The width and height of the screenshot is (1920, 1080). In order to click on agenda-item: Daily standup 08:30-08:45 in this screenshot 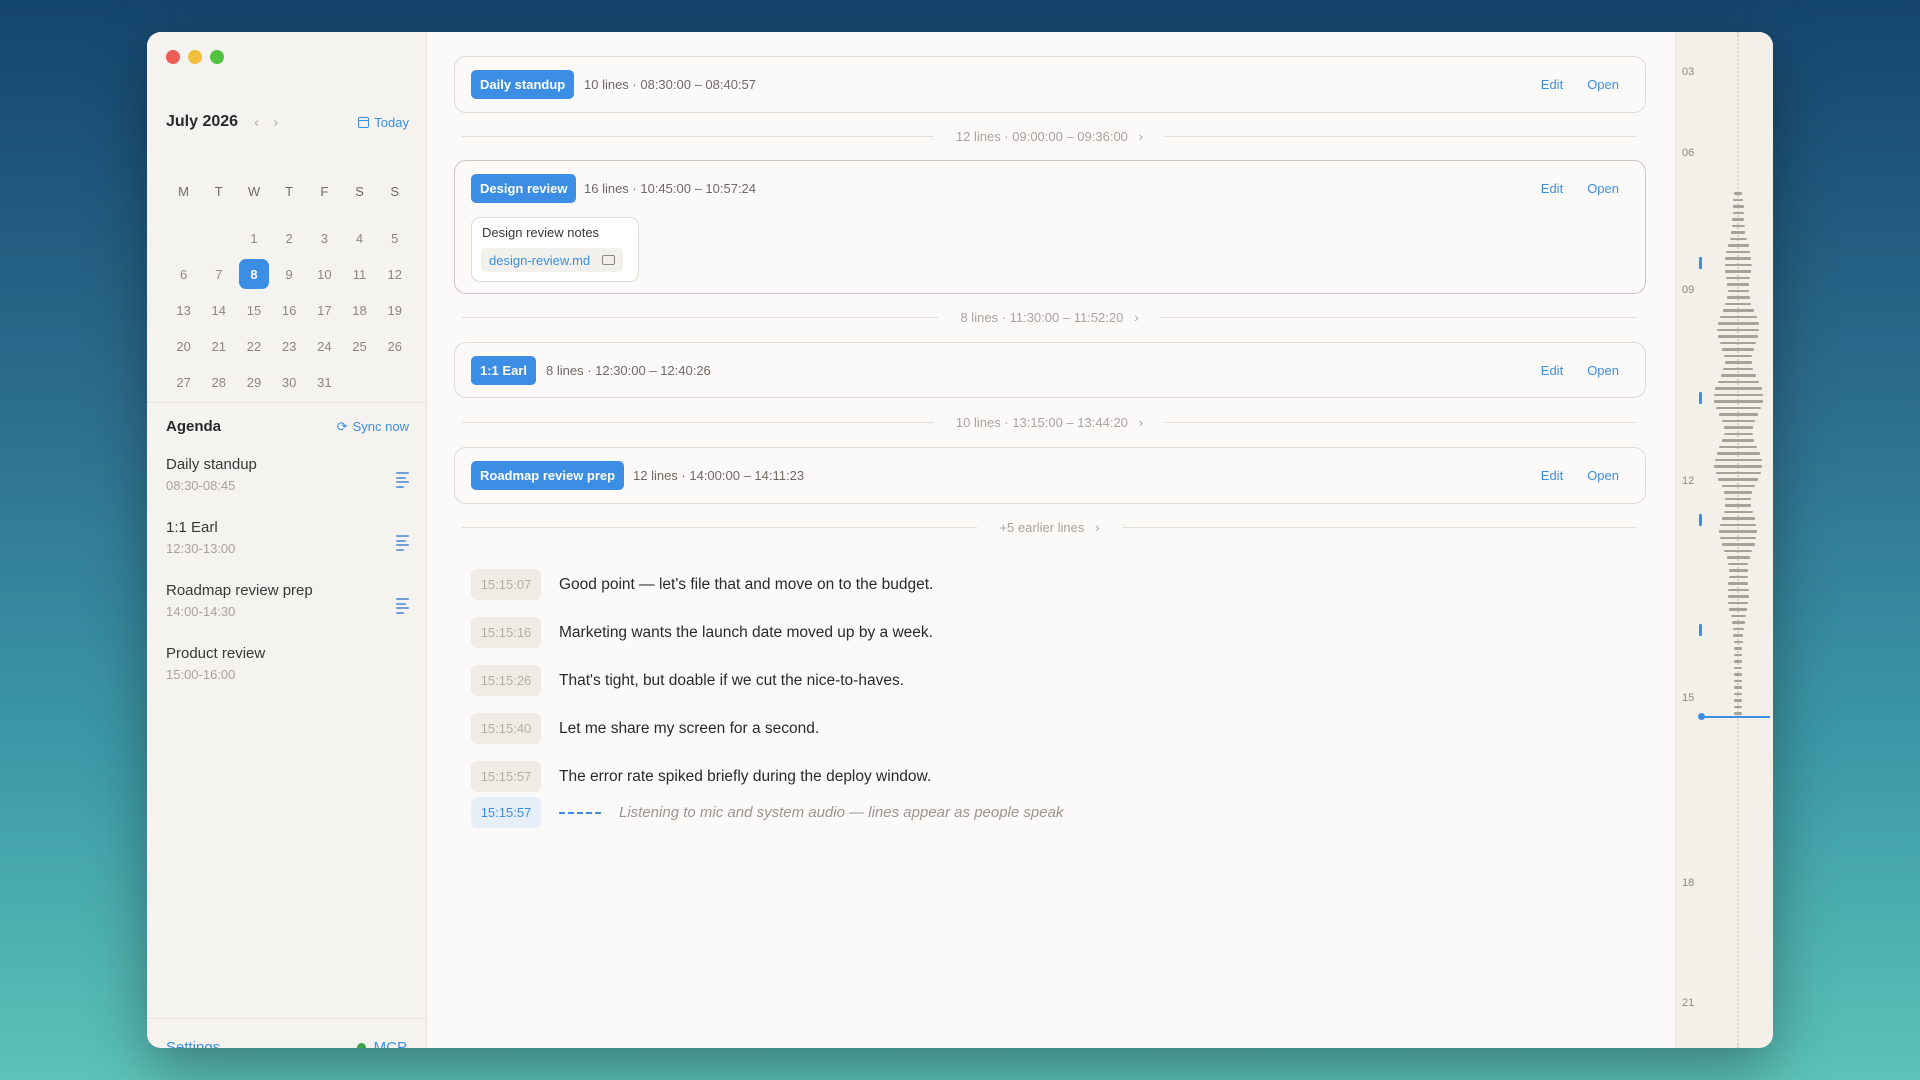, I will do `click(287, 487)`.